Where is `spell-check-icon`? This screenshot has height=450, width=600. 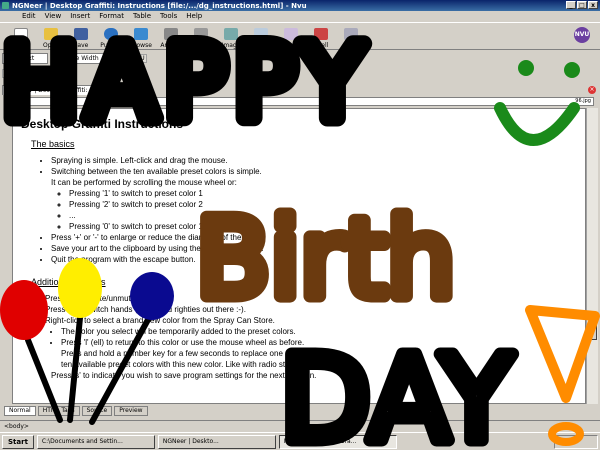 spell-check-icon is located at coordinates (321, 34).